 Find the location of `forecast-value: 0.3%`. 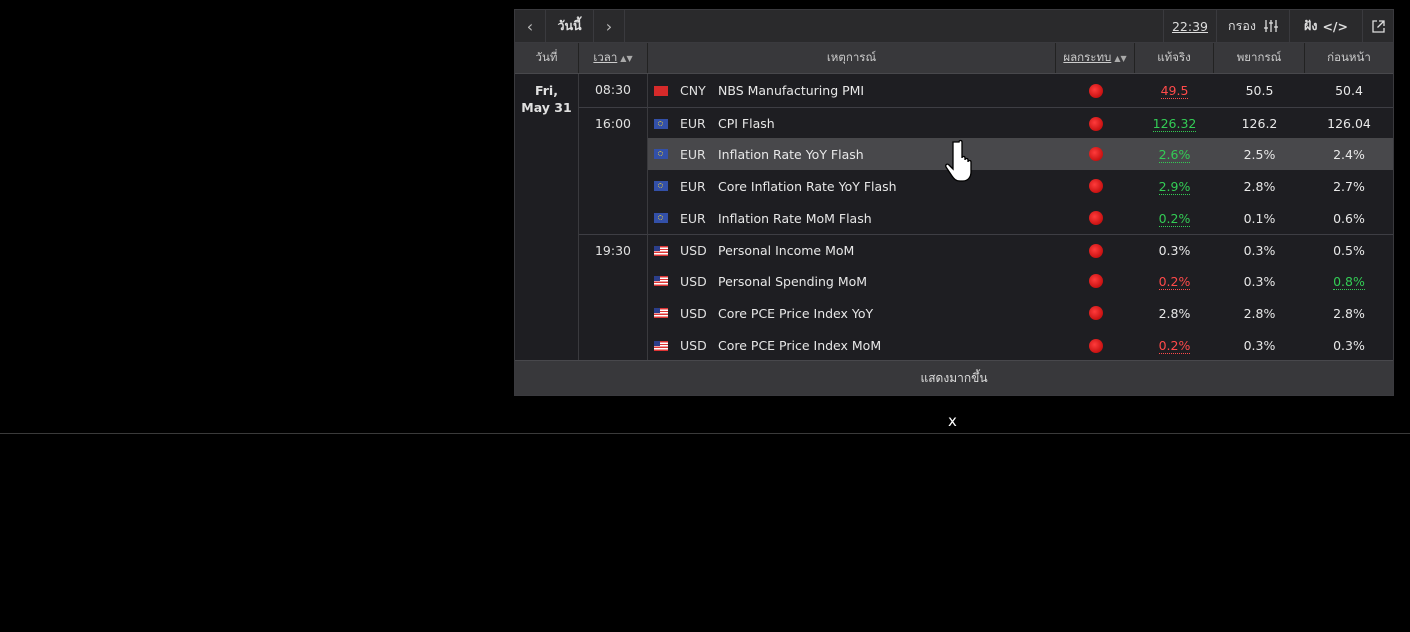

forecast-value: 0.3% is located at coordinates (1259, 250).